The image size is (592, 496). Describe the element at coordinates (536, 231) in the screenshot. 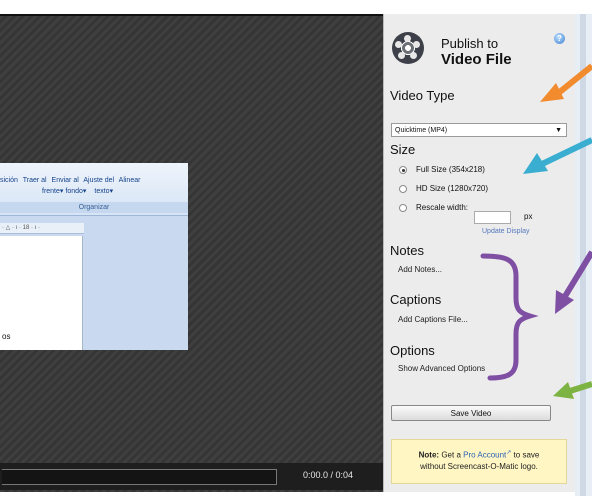

I see `annotation-overlay` at that location.